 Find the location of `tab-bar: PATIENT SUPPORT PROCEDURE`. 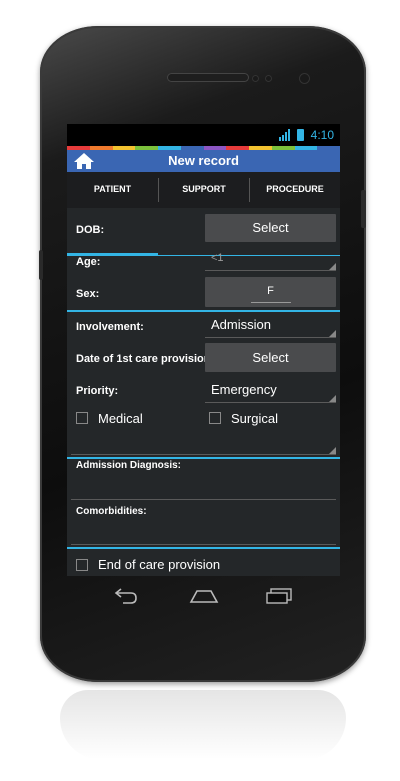

tab-bar: PATIENT SUPPORT PROCEDURE is located at coordinates (203, 214).